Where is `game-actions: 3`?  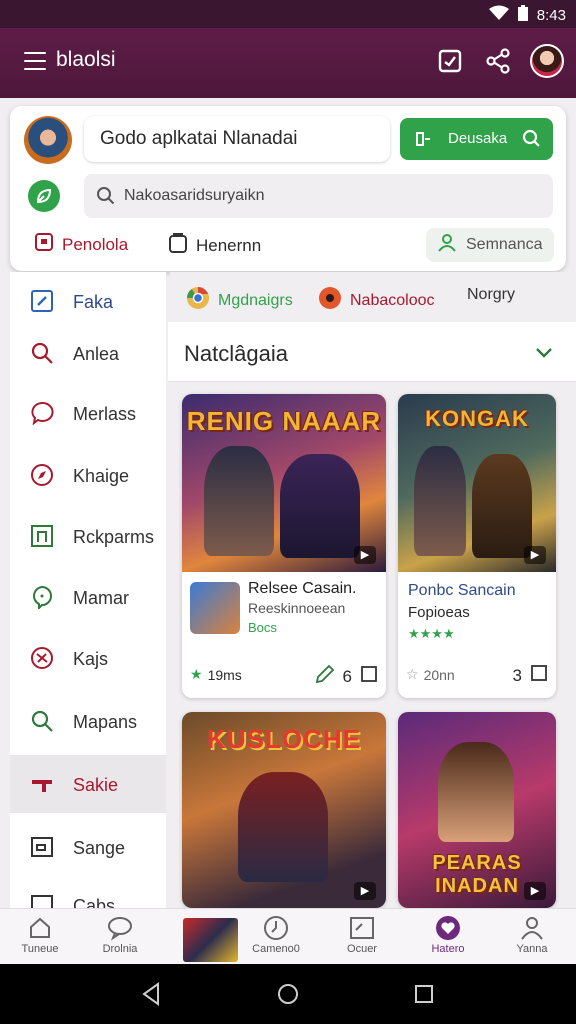
game-actions: 3 is located at coordinates (530, 675).